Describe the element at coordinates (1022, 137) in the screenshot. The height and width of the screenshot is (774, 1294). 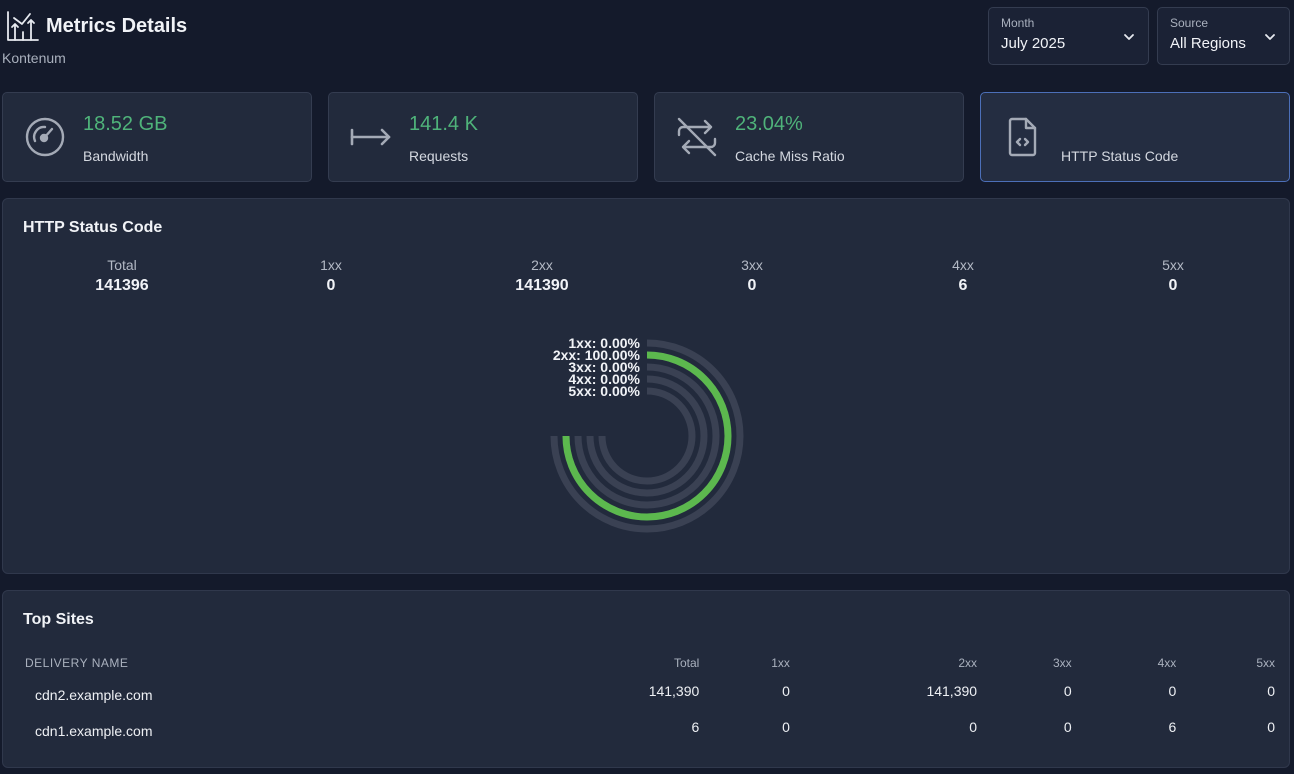
I see `file-code-icon` at that location.